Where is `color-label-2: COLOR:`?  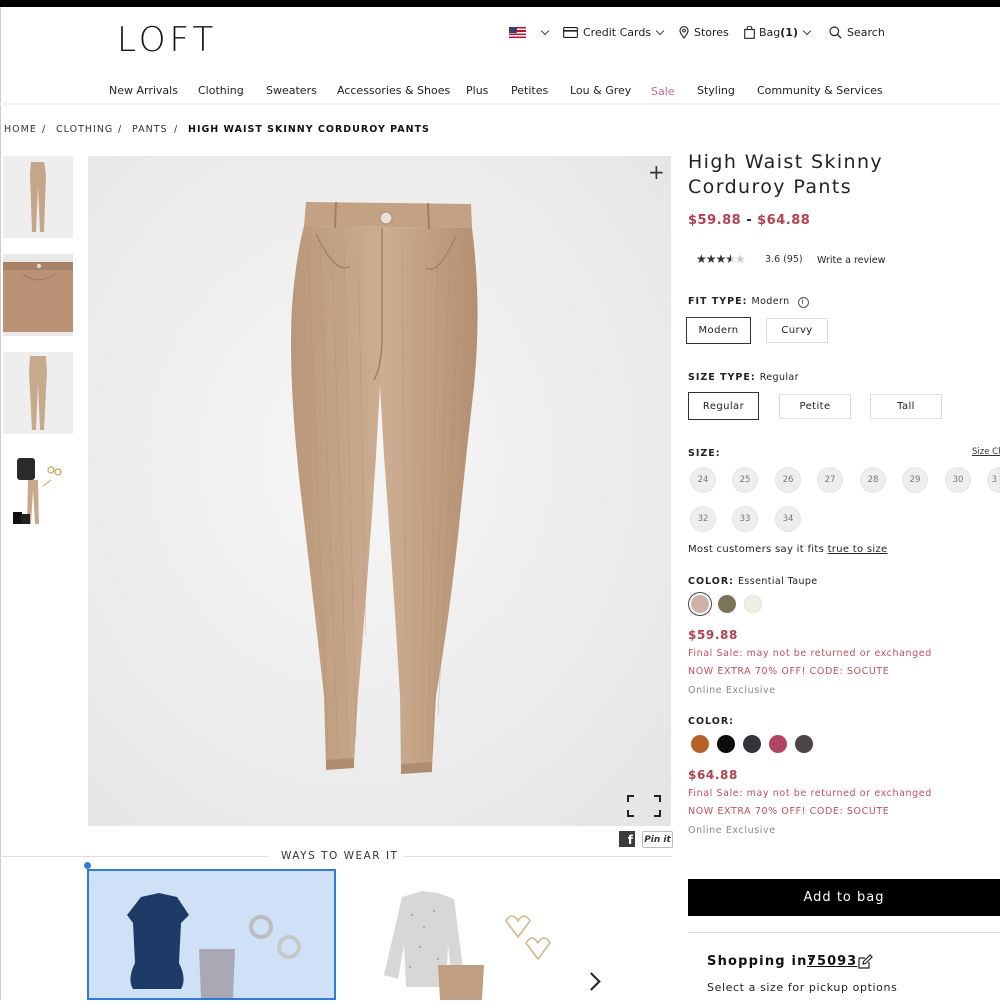
color-label-2: COLOR: is located at coordinates (711, 721).